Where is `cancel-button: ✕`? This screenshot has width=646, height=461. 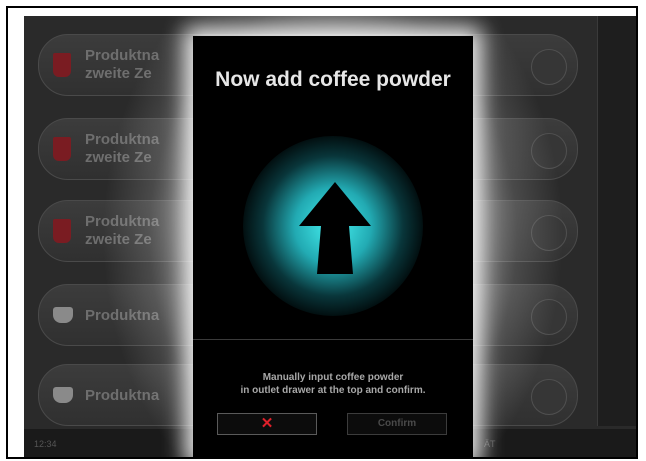 cancel-button: ✕ is located at coordinates (267, 424).